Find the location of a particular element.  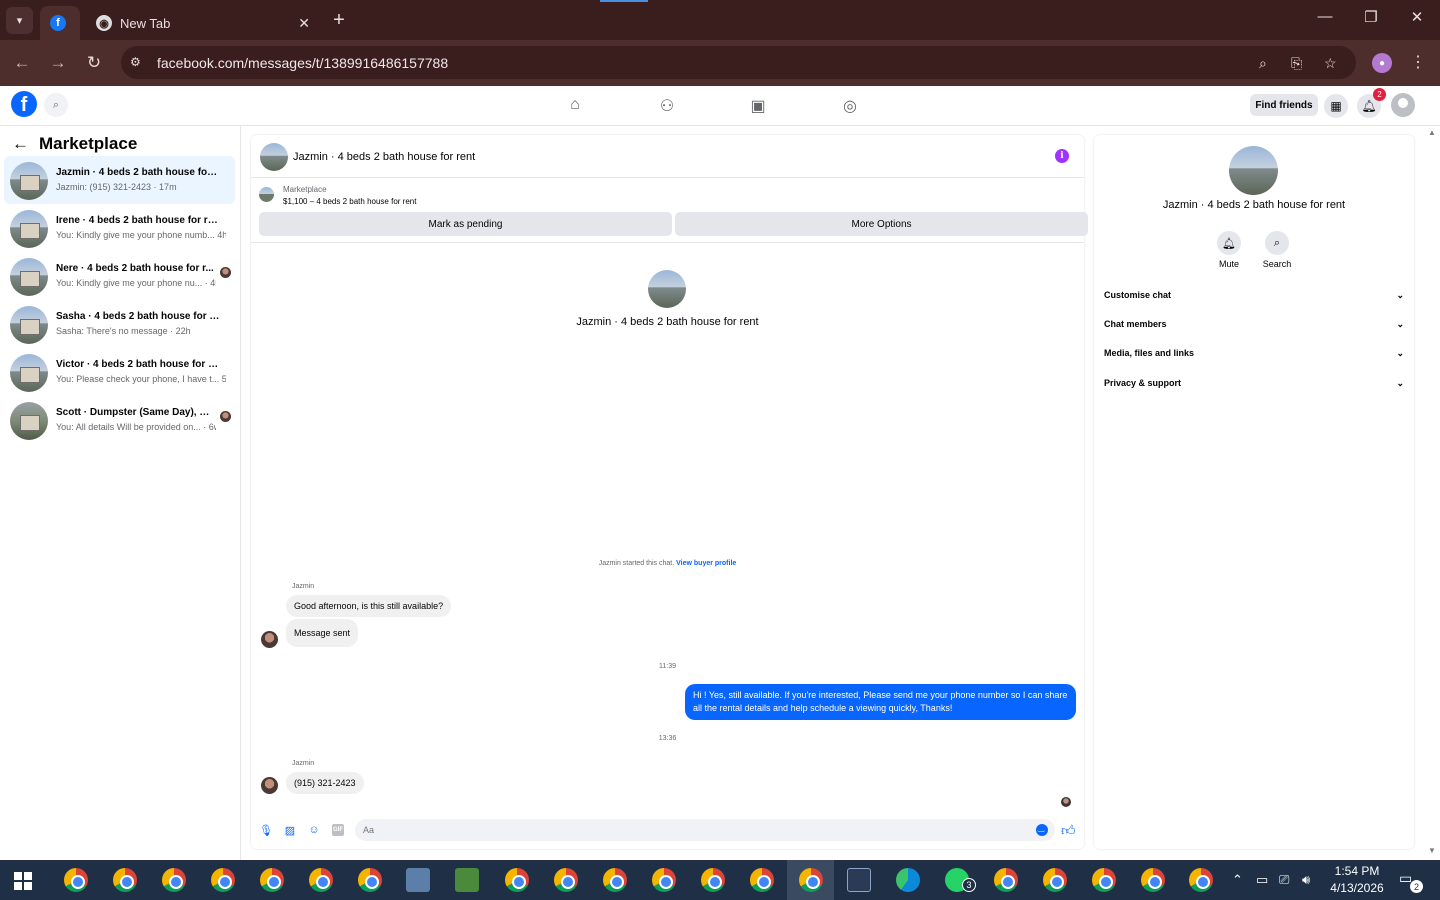

sticker-icon: ☺ is located at coordinates (314, 830).